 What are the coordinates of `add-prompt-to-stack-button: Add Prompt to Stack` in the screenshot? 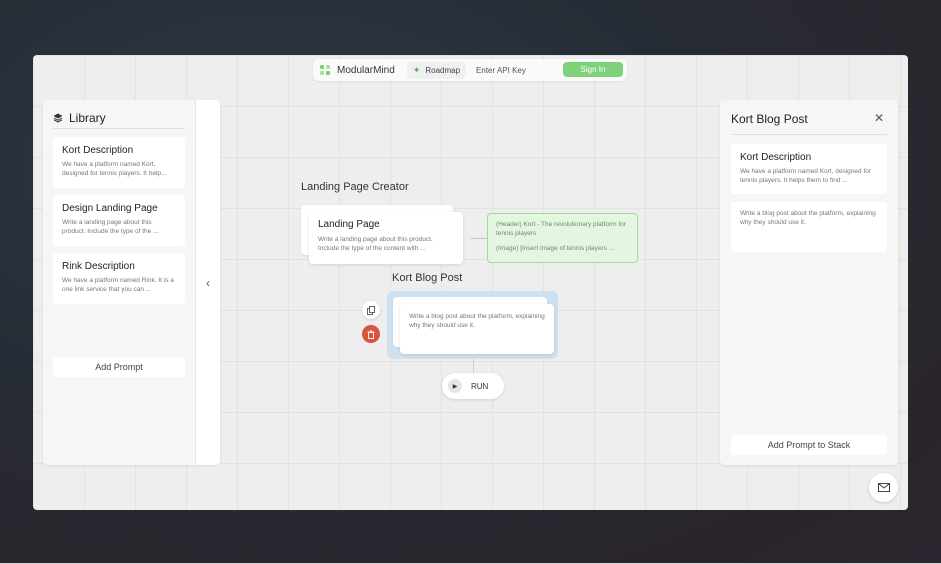 It's located at (809, 445).